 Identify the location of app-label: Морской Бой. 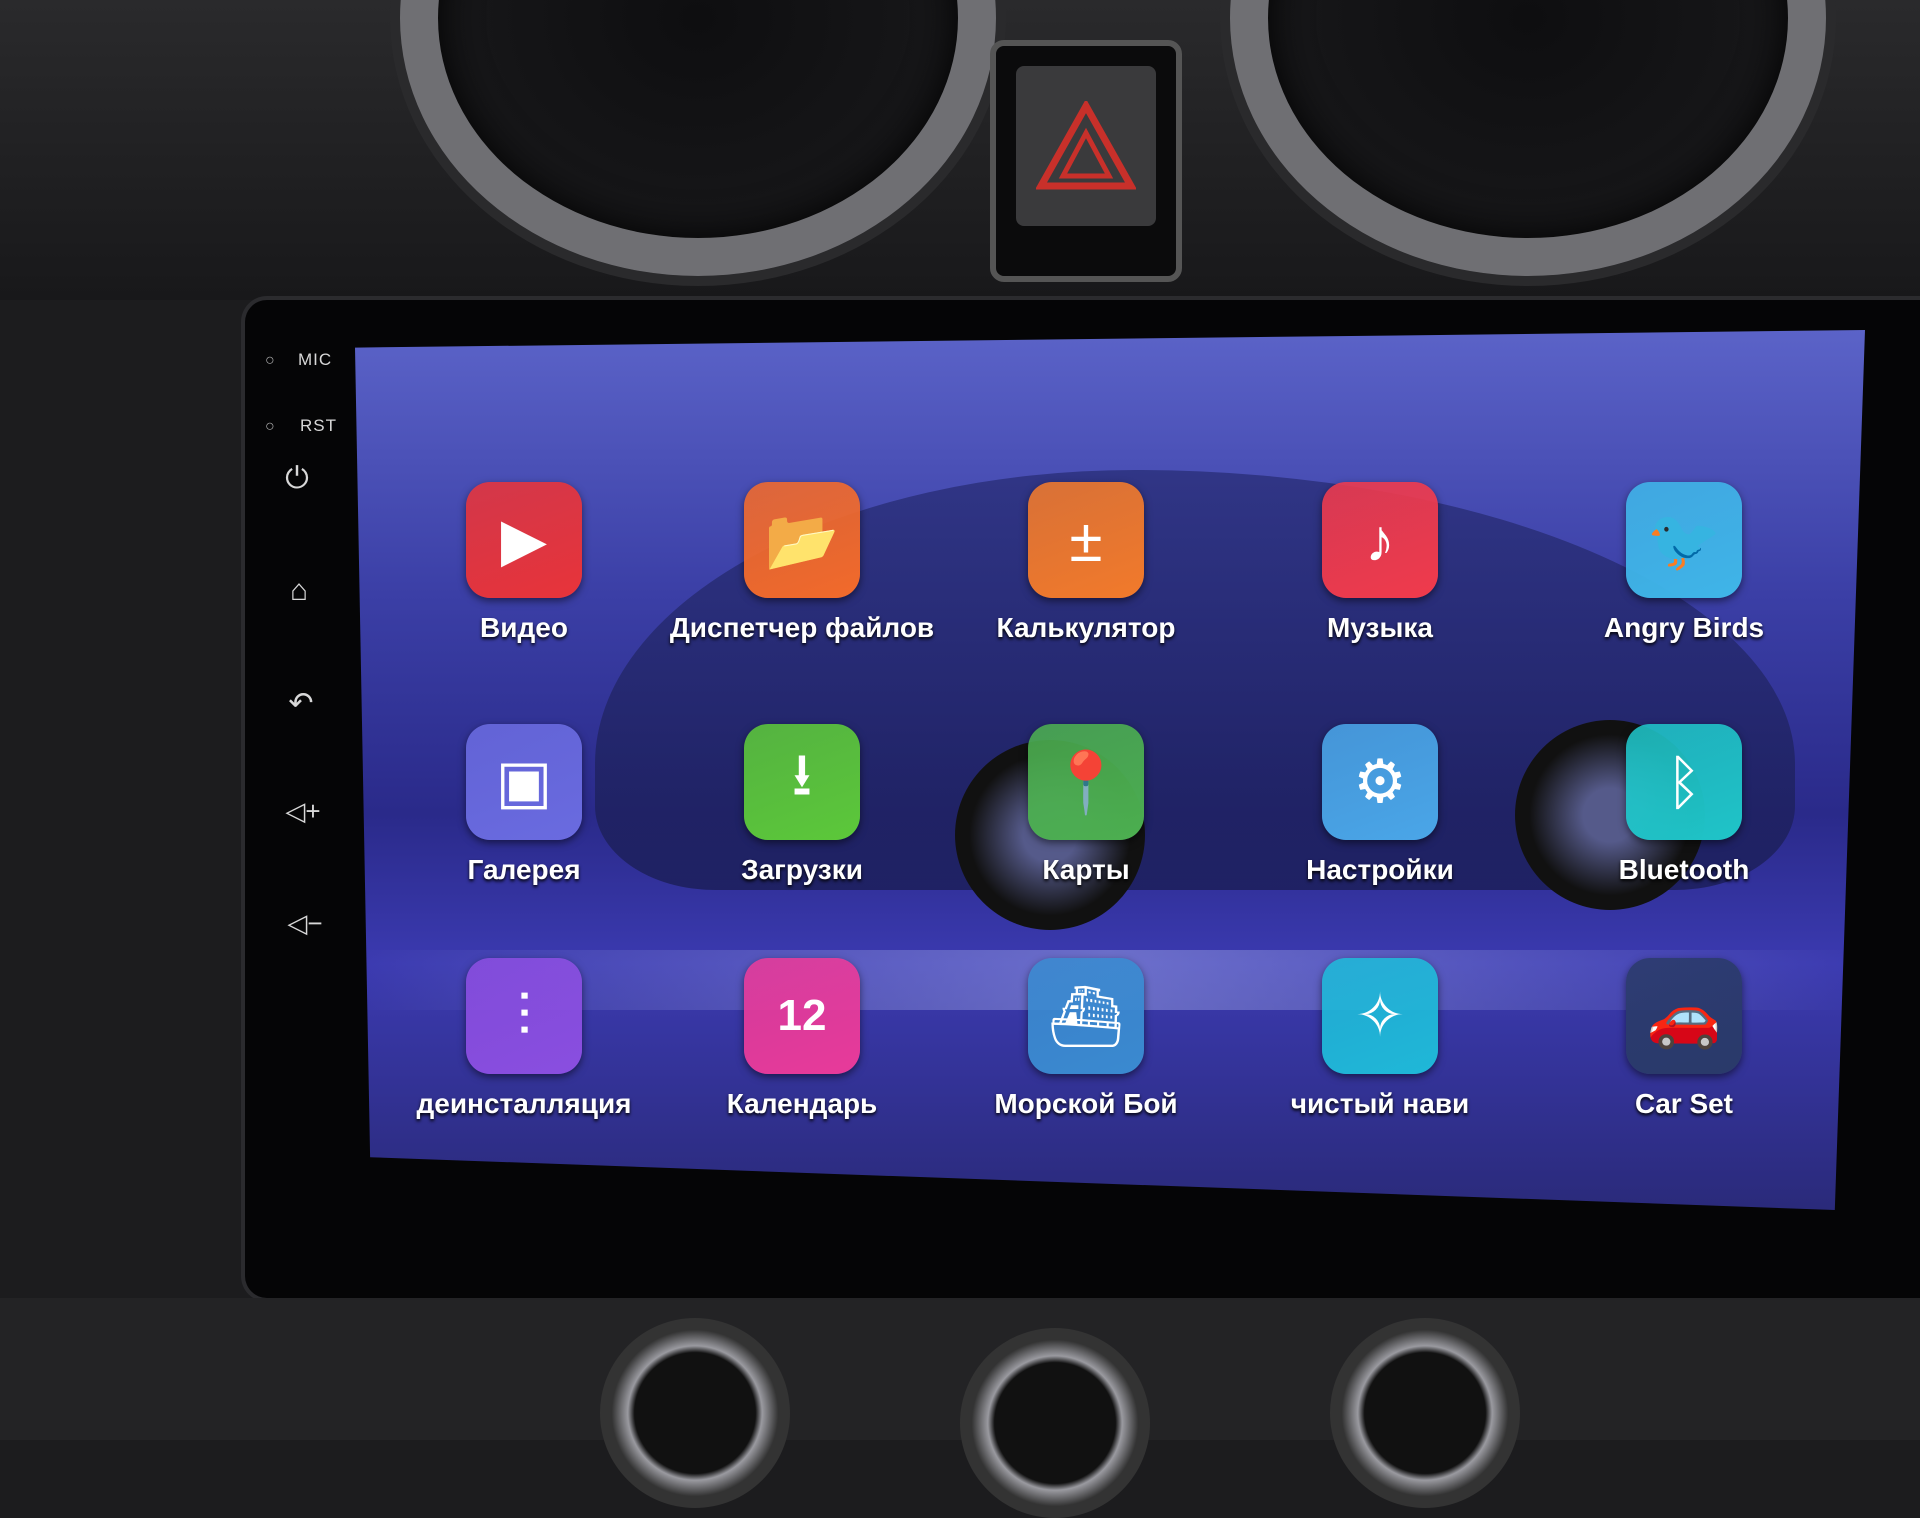
(1086, 1103).